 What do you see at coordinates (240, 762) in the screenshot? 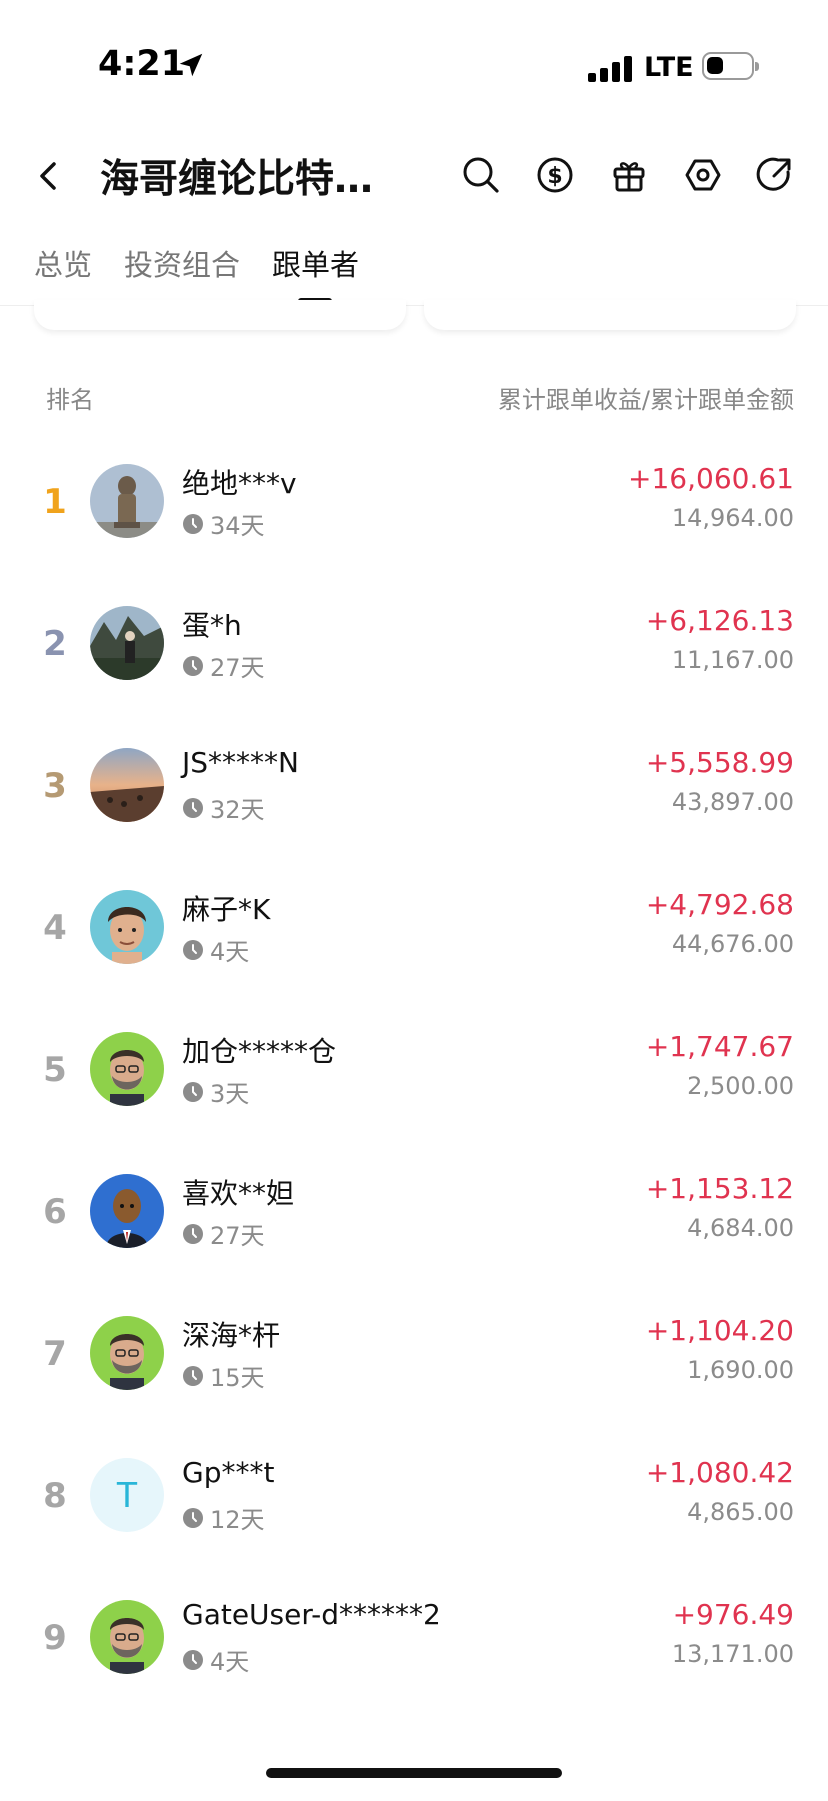
I see `follower-name: JS*****N` at bounding box center [240, 762].